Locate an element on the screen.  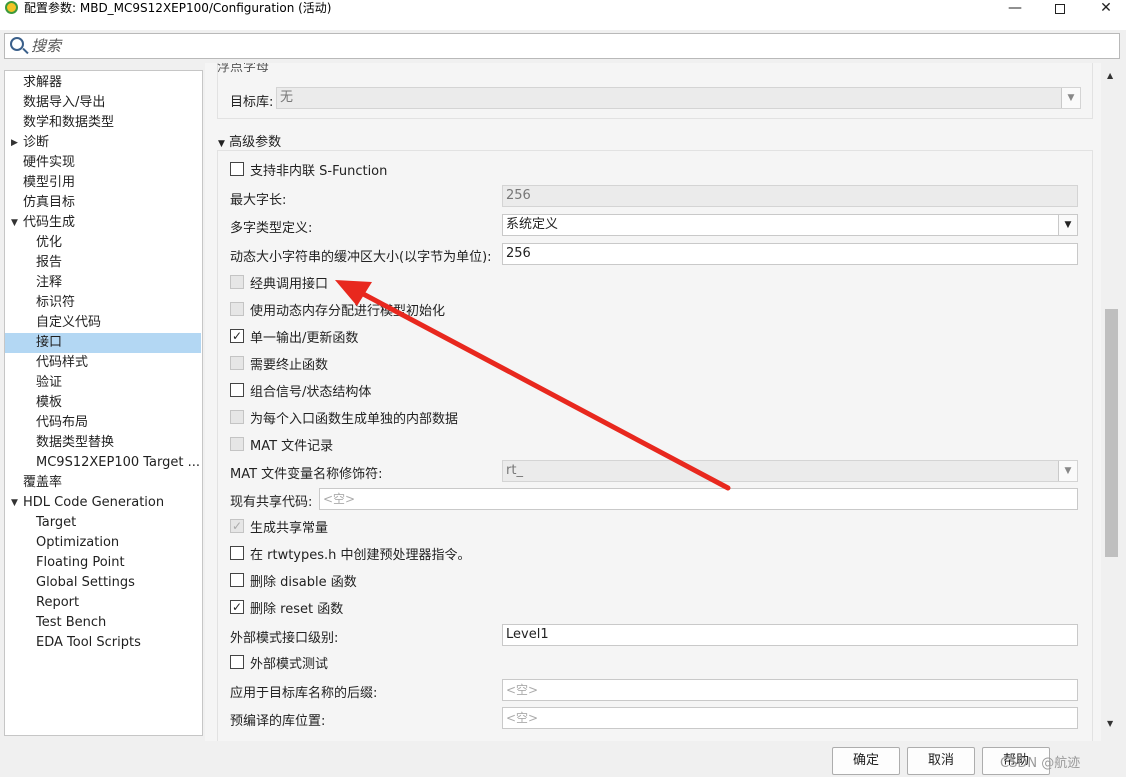
tree-item: 模型引用 is located at coordinates (103, 183).